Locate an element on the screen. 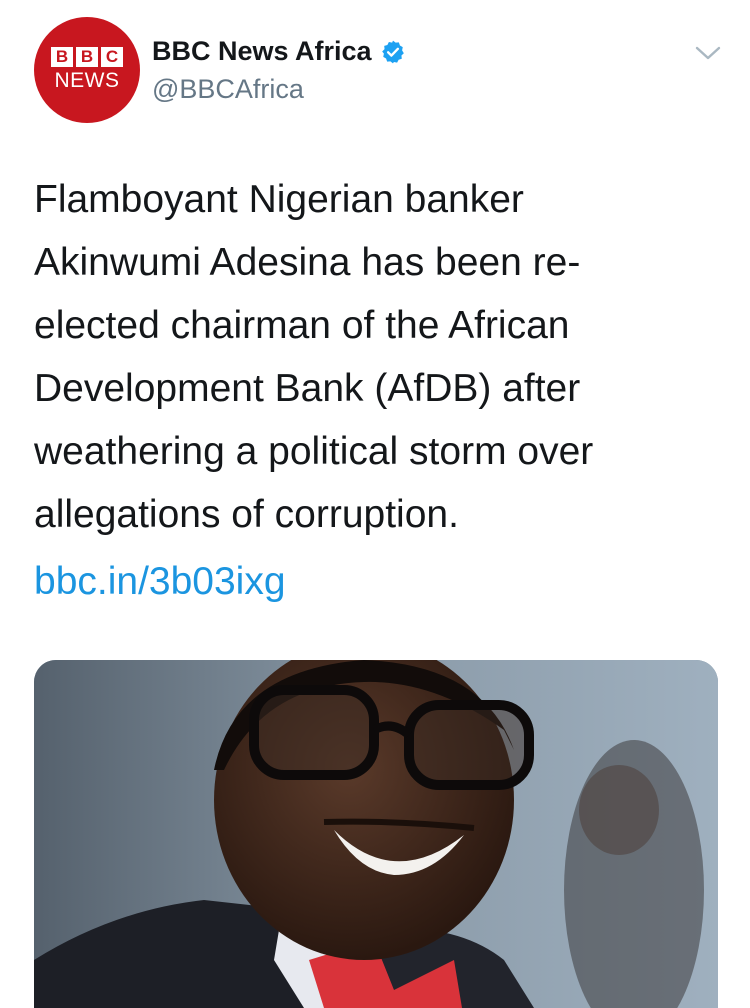 The image size is (750, 1008). tweet-link: bbc.in/3b03ixg is located at coordinates (160, 582).